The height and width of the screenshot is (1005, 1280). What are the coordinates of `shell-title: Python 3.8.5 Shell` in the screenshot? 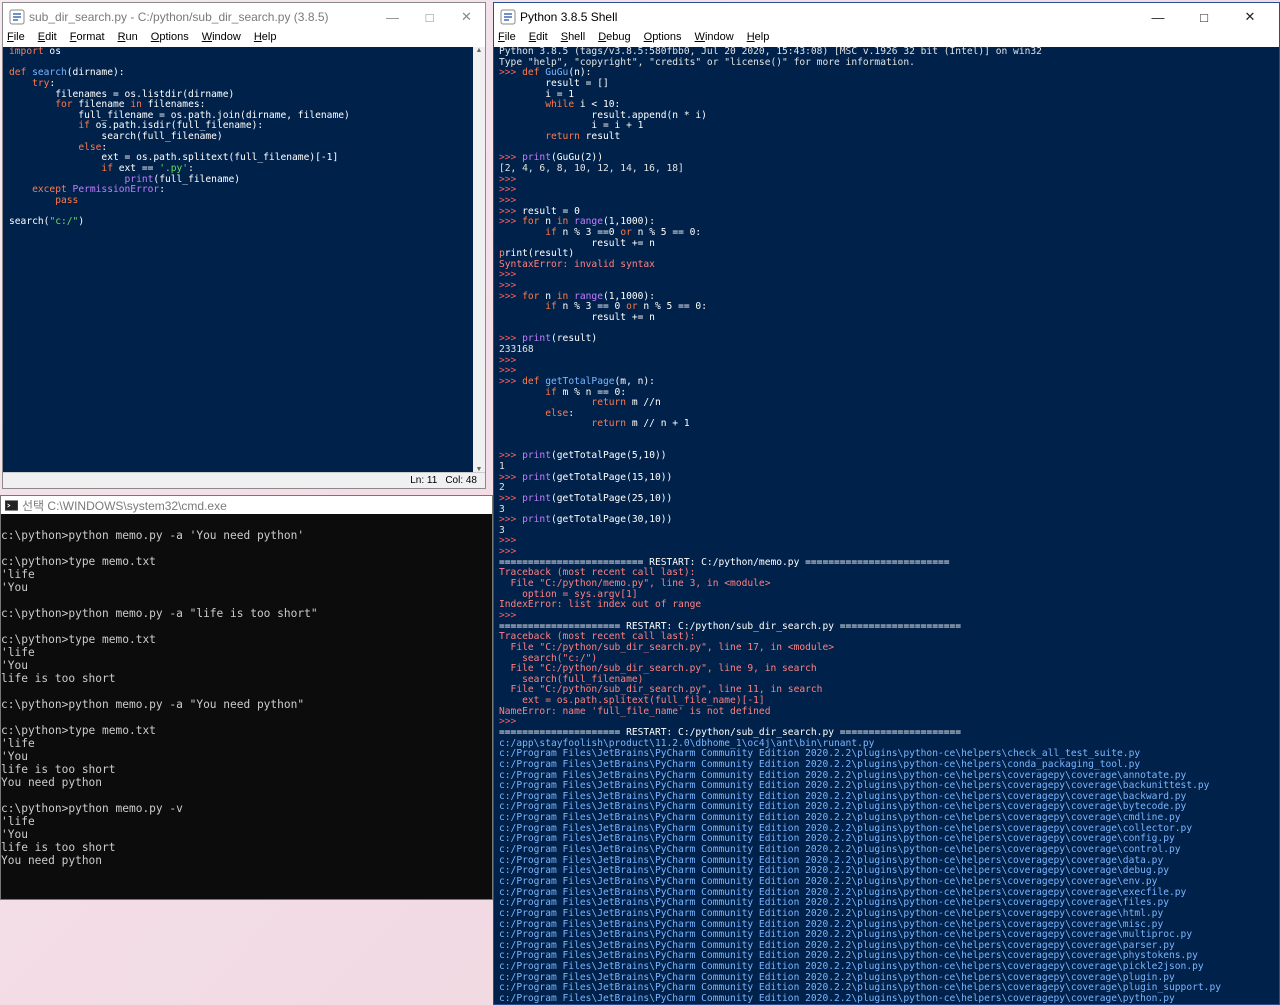 It's located at (569, 17).